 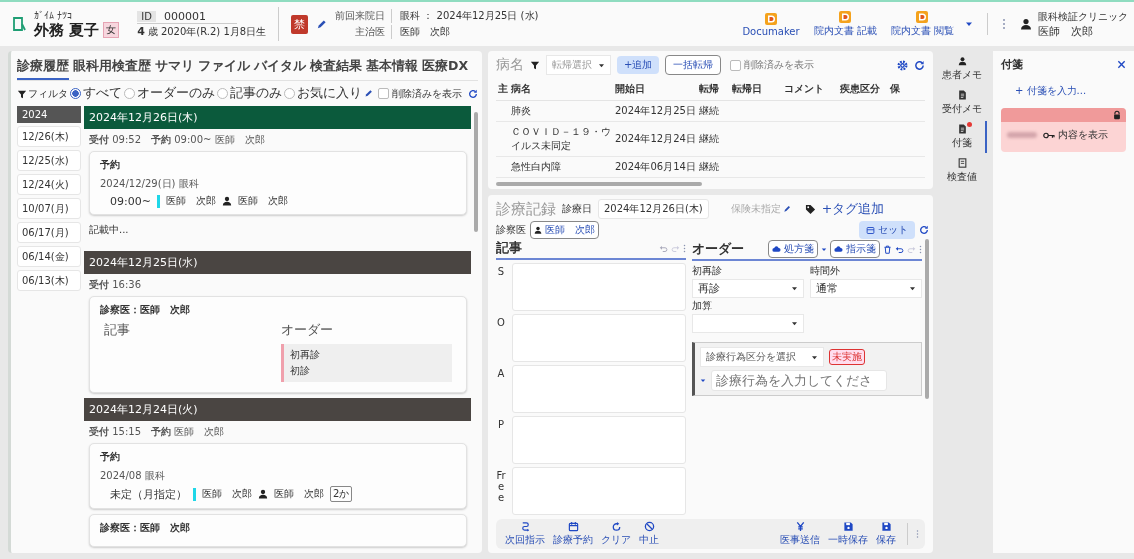 What do you see at coordinates (49, 184) in the screenshot?
I see `date-item: 12/24(火)` at bounding box center [49, 184].